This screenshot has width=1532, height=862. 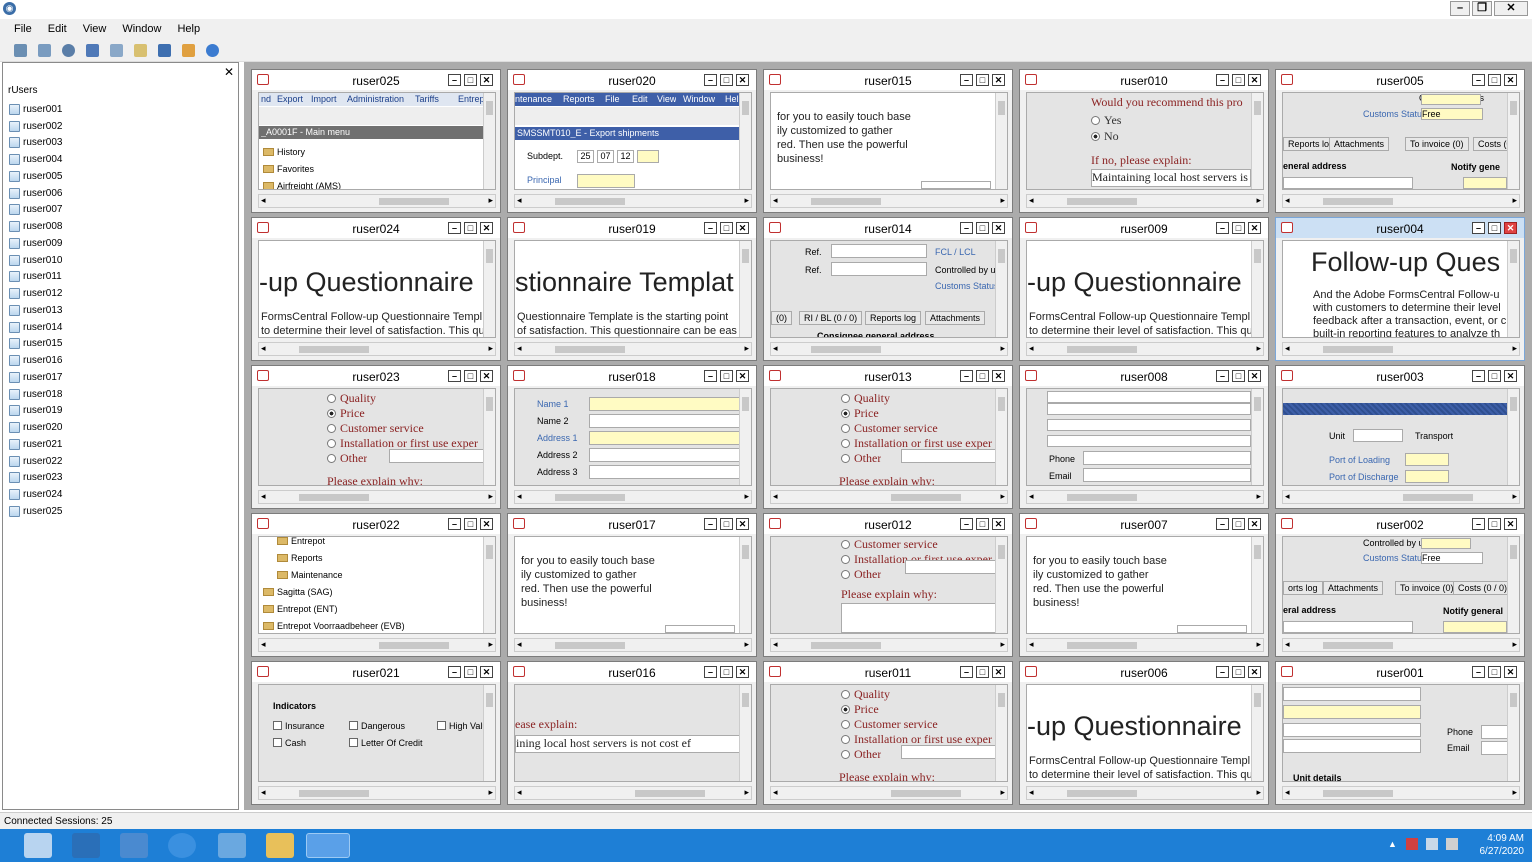 I want to click on user-list-item: ruser007, so click(x=121, y=210).